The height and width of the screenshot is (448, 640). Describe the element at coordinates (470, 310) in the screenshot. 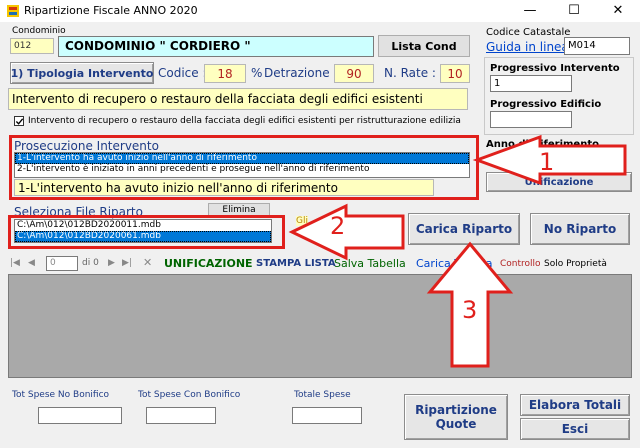

I see `annotation-number-3: 3` at that location.